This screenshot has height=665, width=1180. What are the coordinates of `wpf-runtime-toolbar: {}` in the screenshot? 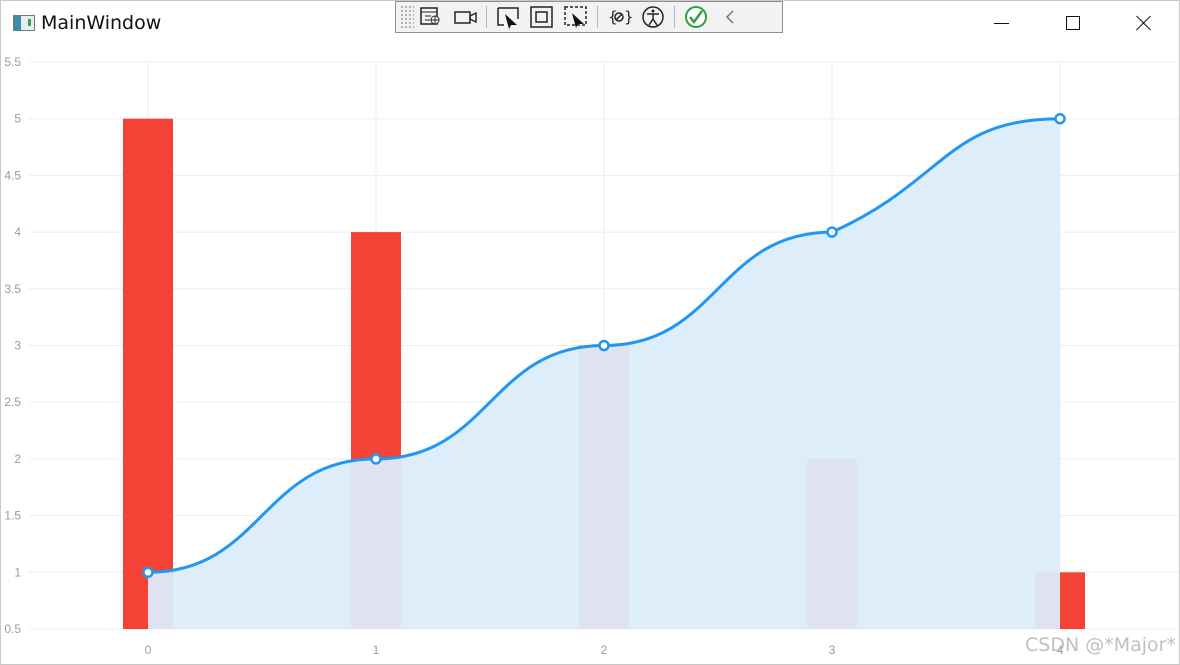 It's located at (589, 17).